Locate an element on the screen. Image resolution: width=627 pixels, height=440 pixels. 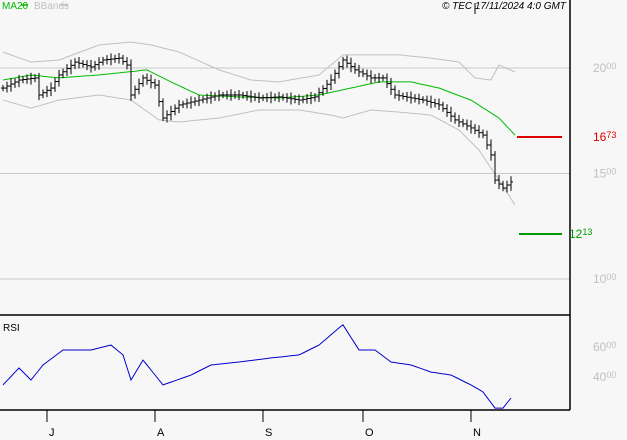
support-label: 1213 is located at coordinates (580, 234).